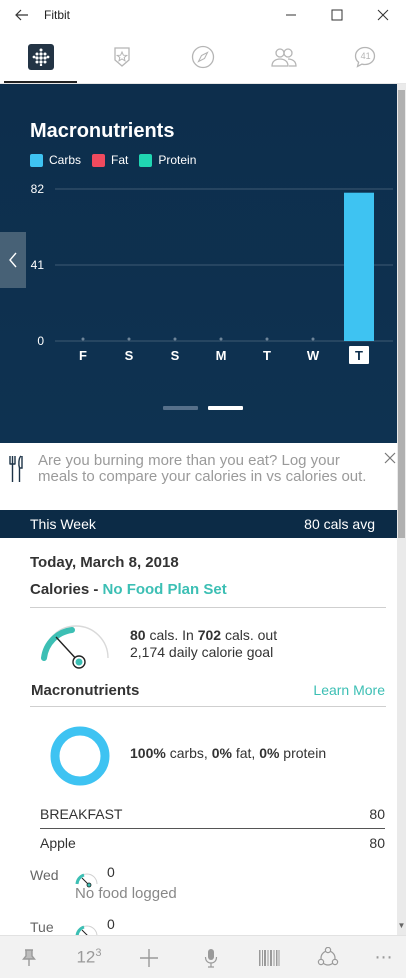  Describe the element at coordinates (377, 843) in the screenshot. I see `food-calories: 80` at that location.